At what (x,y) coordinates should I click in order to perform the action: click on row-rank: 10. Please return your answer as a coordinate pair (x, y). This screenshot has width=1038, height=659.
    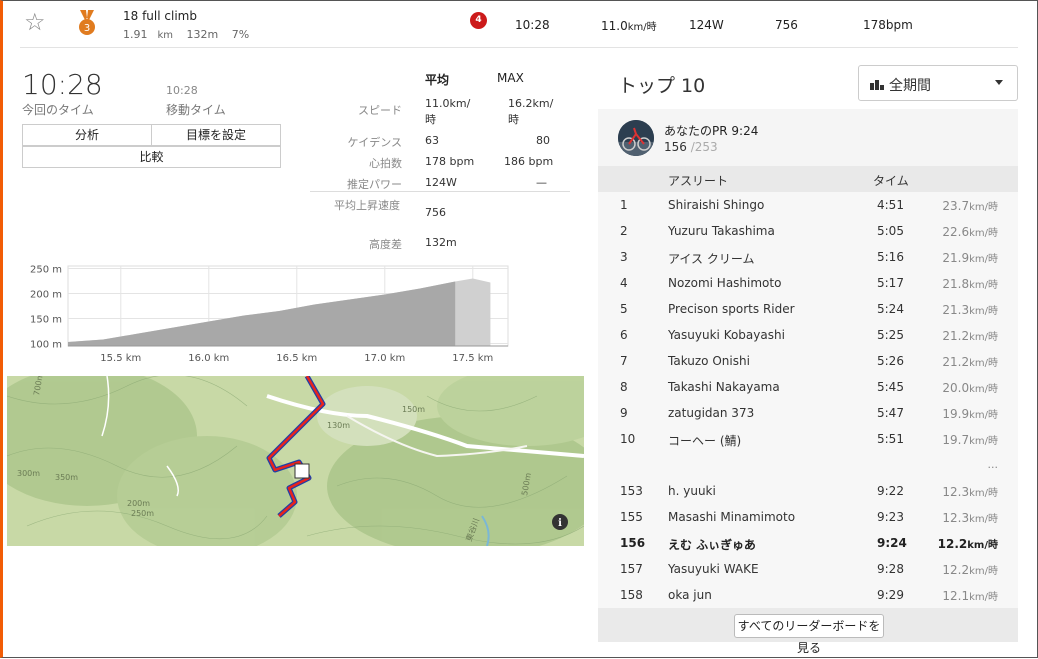
    Looking at the image, I should click on (628, 439).